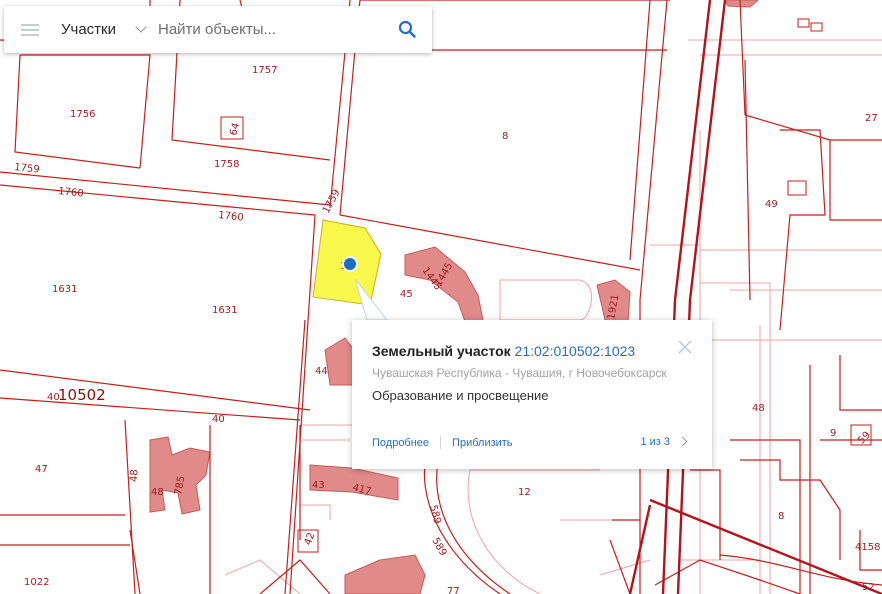  What do you see at coordinates (350, 264) in the screenshot?
I see `location-marker` at bounding box center [350, 264].